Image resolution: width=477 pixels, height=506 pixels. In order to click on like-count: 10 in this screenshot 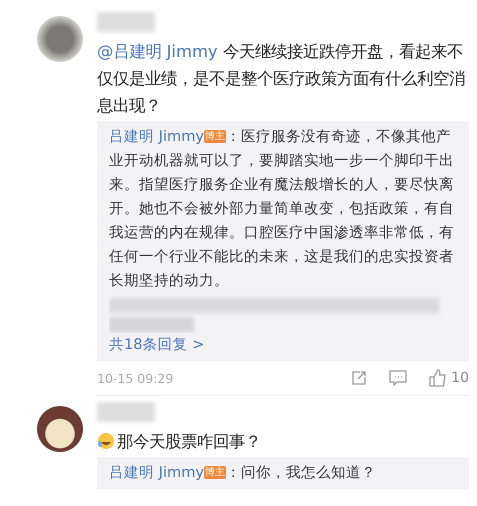, I will do `click(460, 378)`.